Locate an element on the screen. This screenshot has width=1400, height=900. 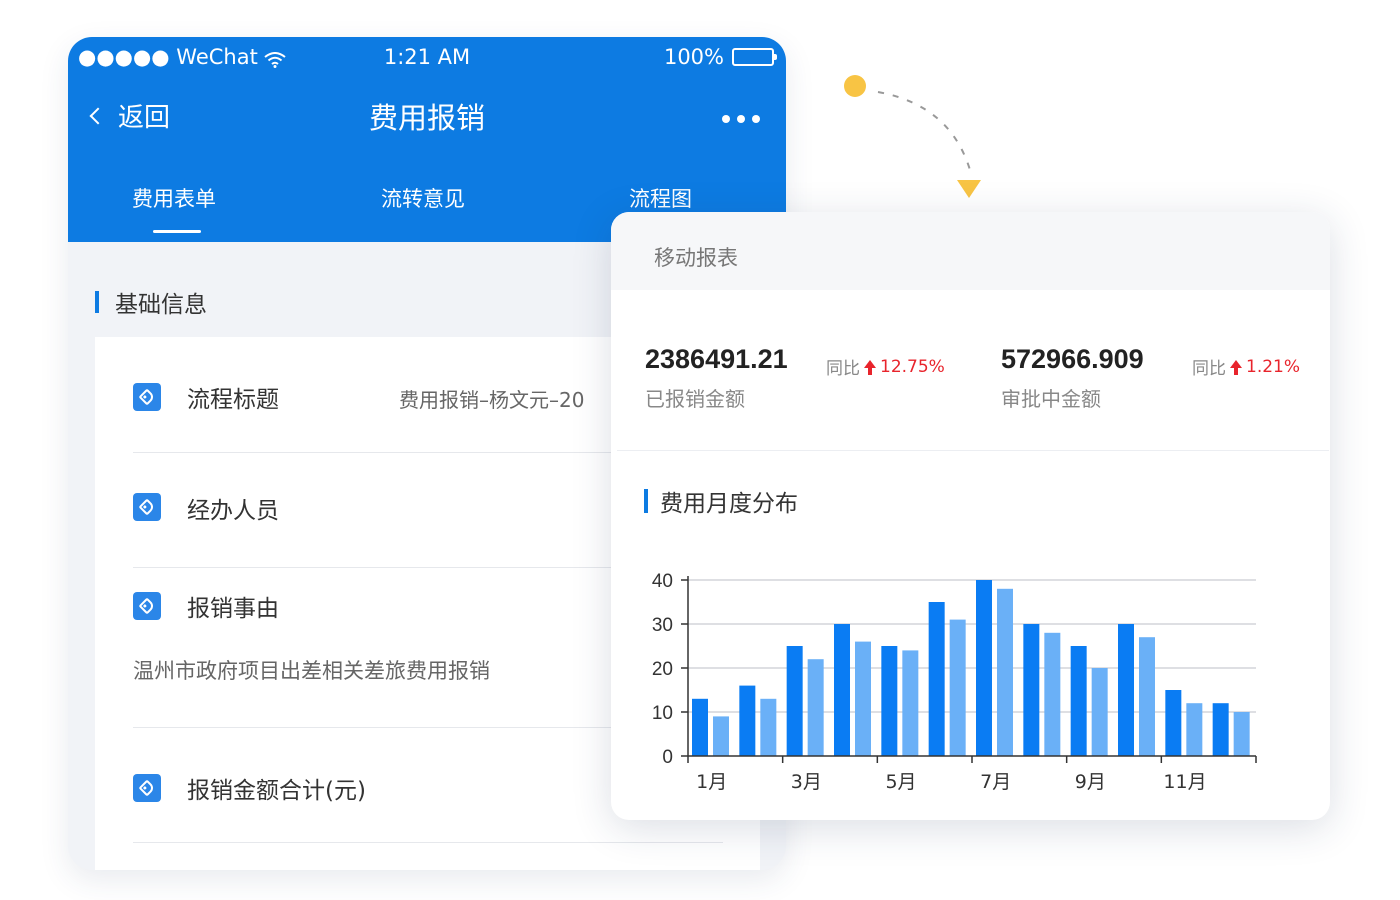
nav-bar: 返回 费用报销 is located at coordinates (427, 117).